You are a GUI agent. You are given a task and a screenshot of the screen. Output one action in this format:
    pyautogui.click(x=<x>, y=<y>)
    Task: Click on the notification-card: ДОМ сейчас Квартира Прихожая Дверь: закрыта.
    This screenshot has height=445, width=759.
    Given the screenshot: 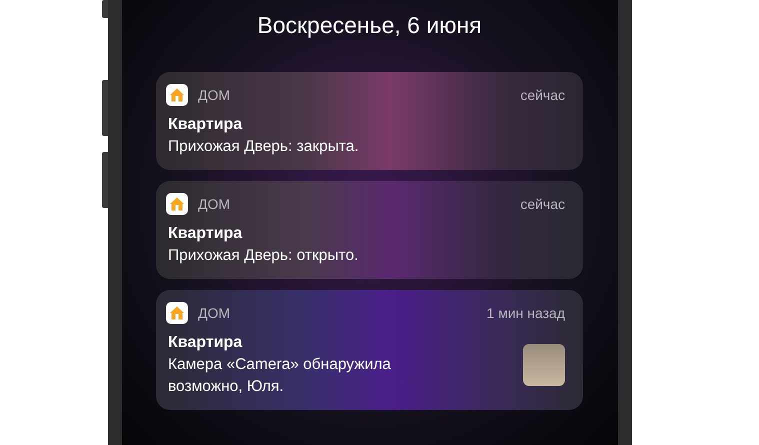 What is the action you would take?
    pyautogui.click(x=369, y=121)
    